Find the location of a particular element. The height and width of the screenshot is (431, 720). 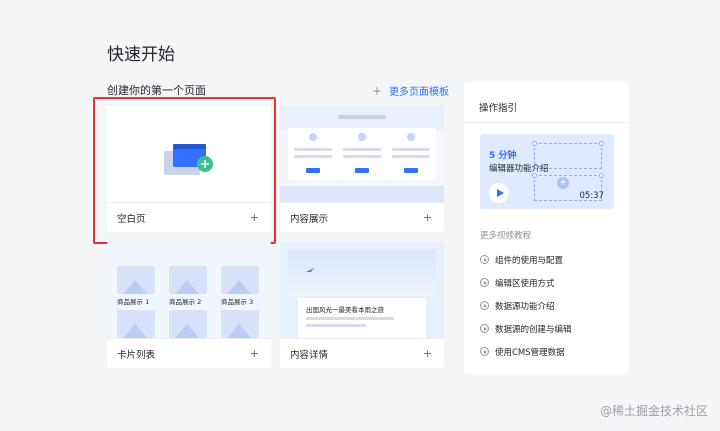

guide-link: 组件的使用与配置 is located at coordinates (526, 259).